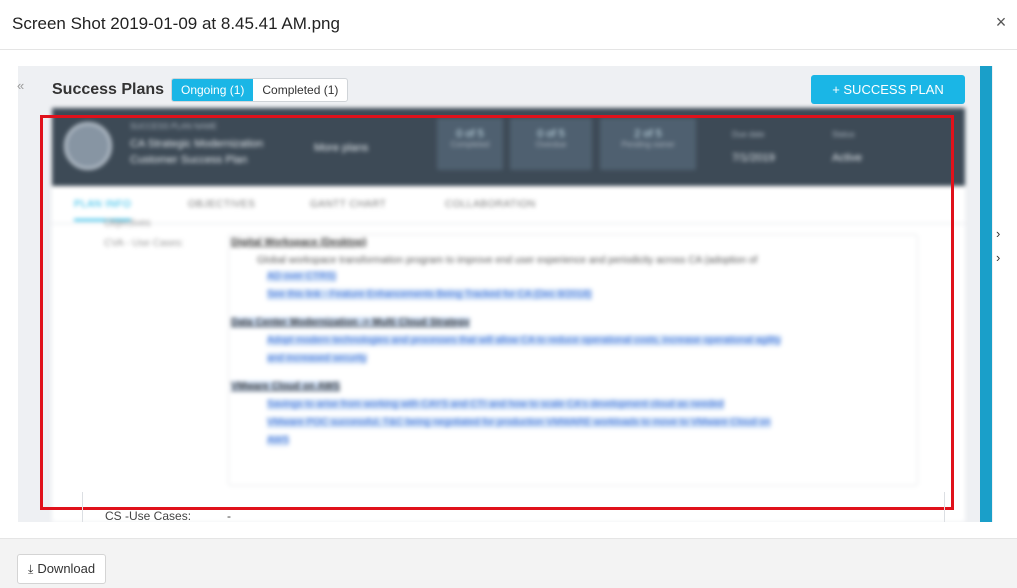 The image size is (1017, 588). What do you see at coordinates (213, 90) in the screenshot?
I see `tab-ongoing: Ongoing (1)` at bounding box center [213, 90].